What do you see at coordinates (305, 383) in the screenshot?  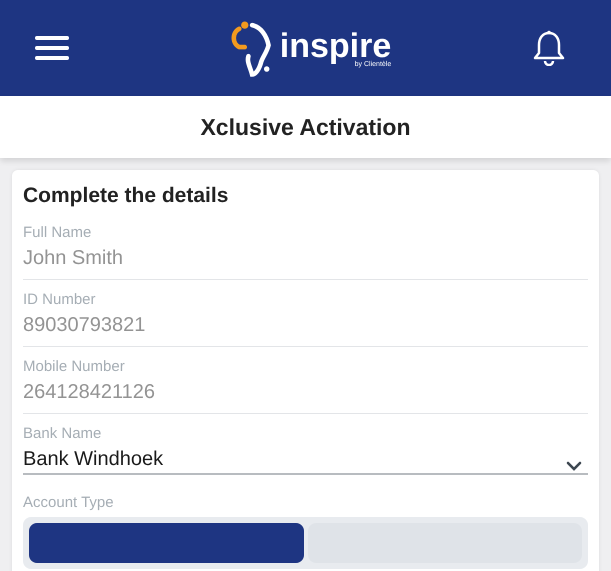 I see `text-field: Mobile Number 264128421126` at bounding box center [305, 383].